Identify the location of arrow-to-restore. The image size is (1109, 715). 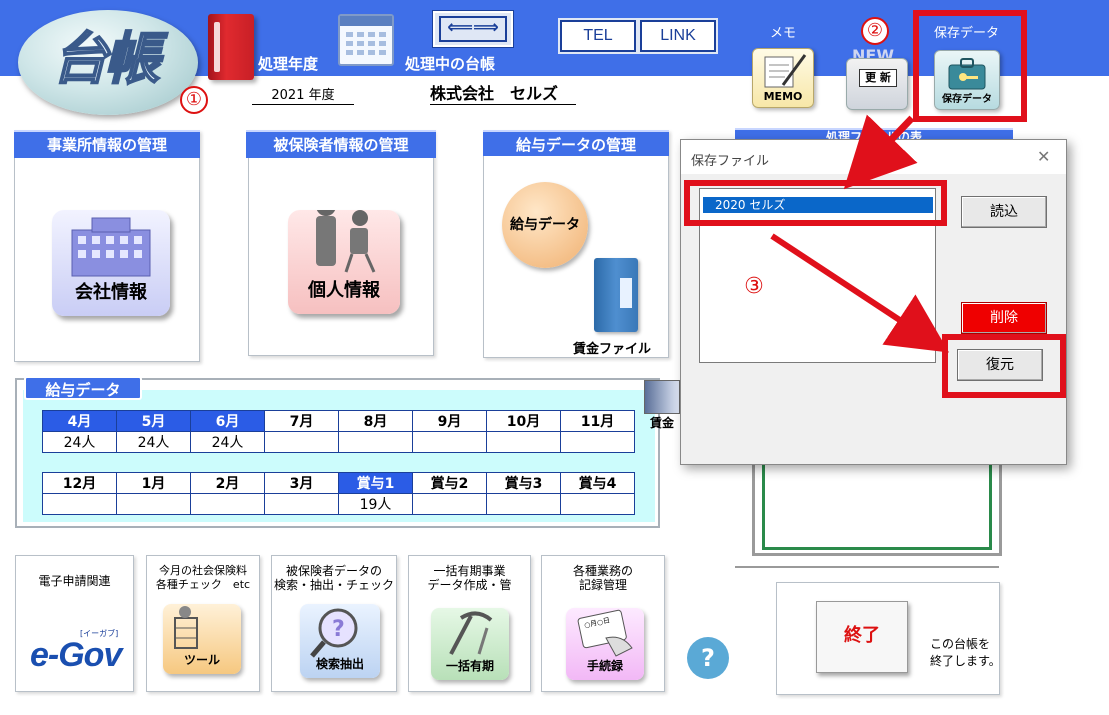
(860, 293).